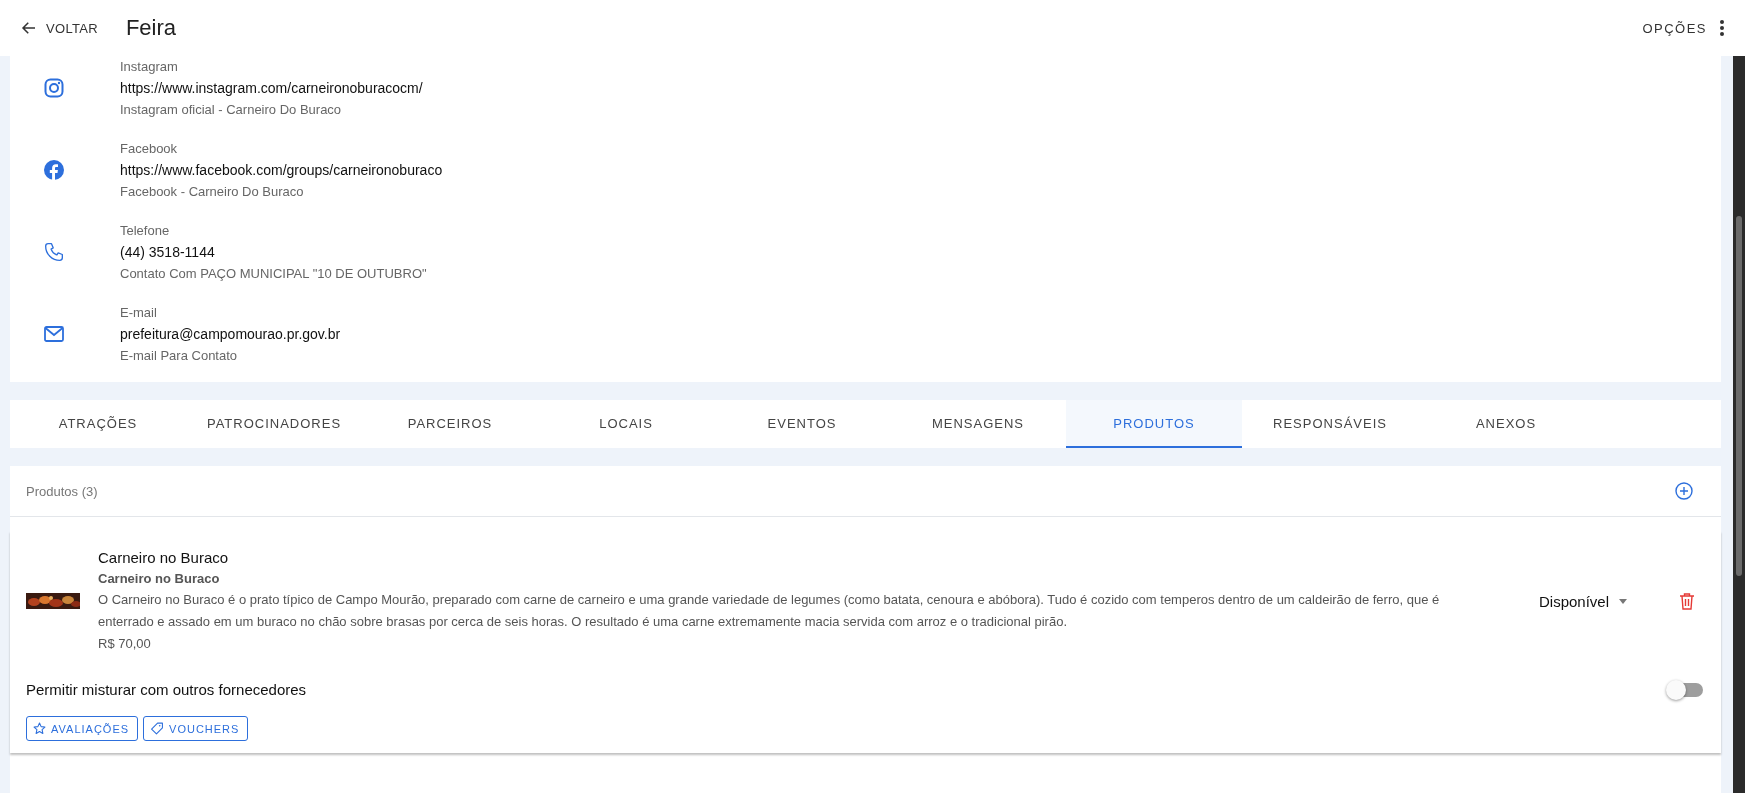  Describe the element at coordinates (1722, 28) in the screenshot. I see `more-vertical-icon` at that location.